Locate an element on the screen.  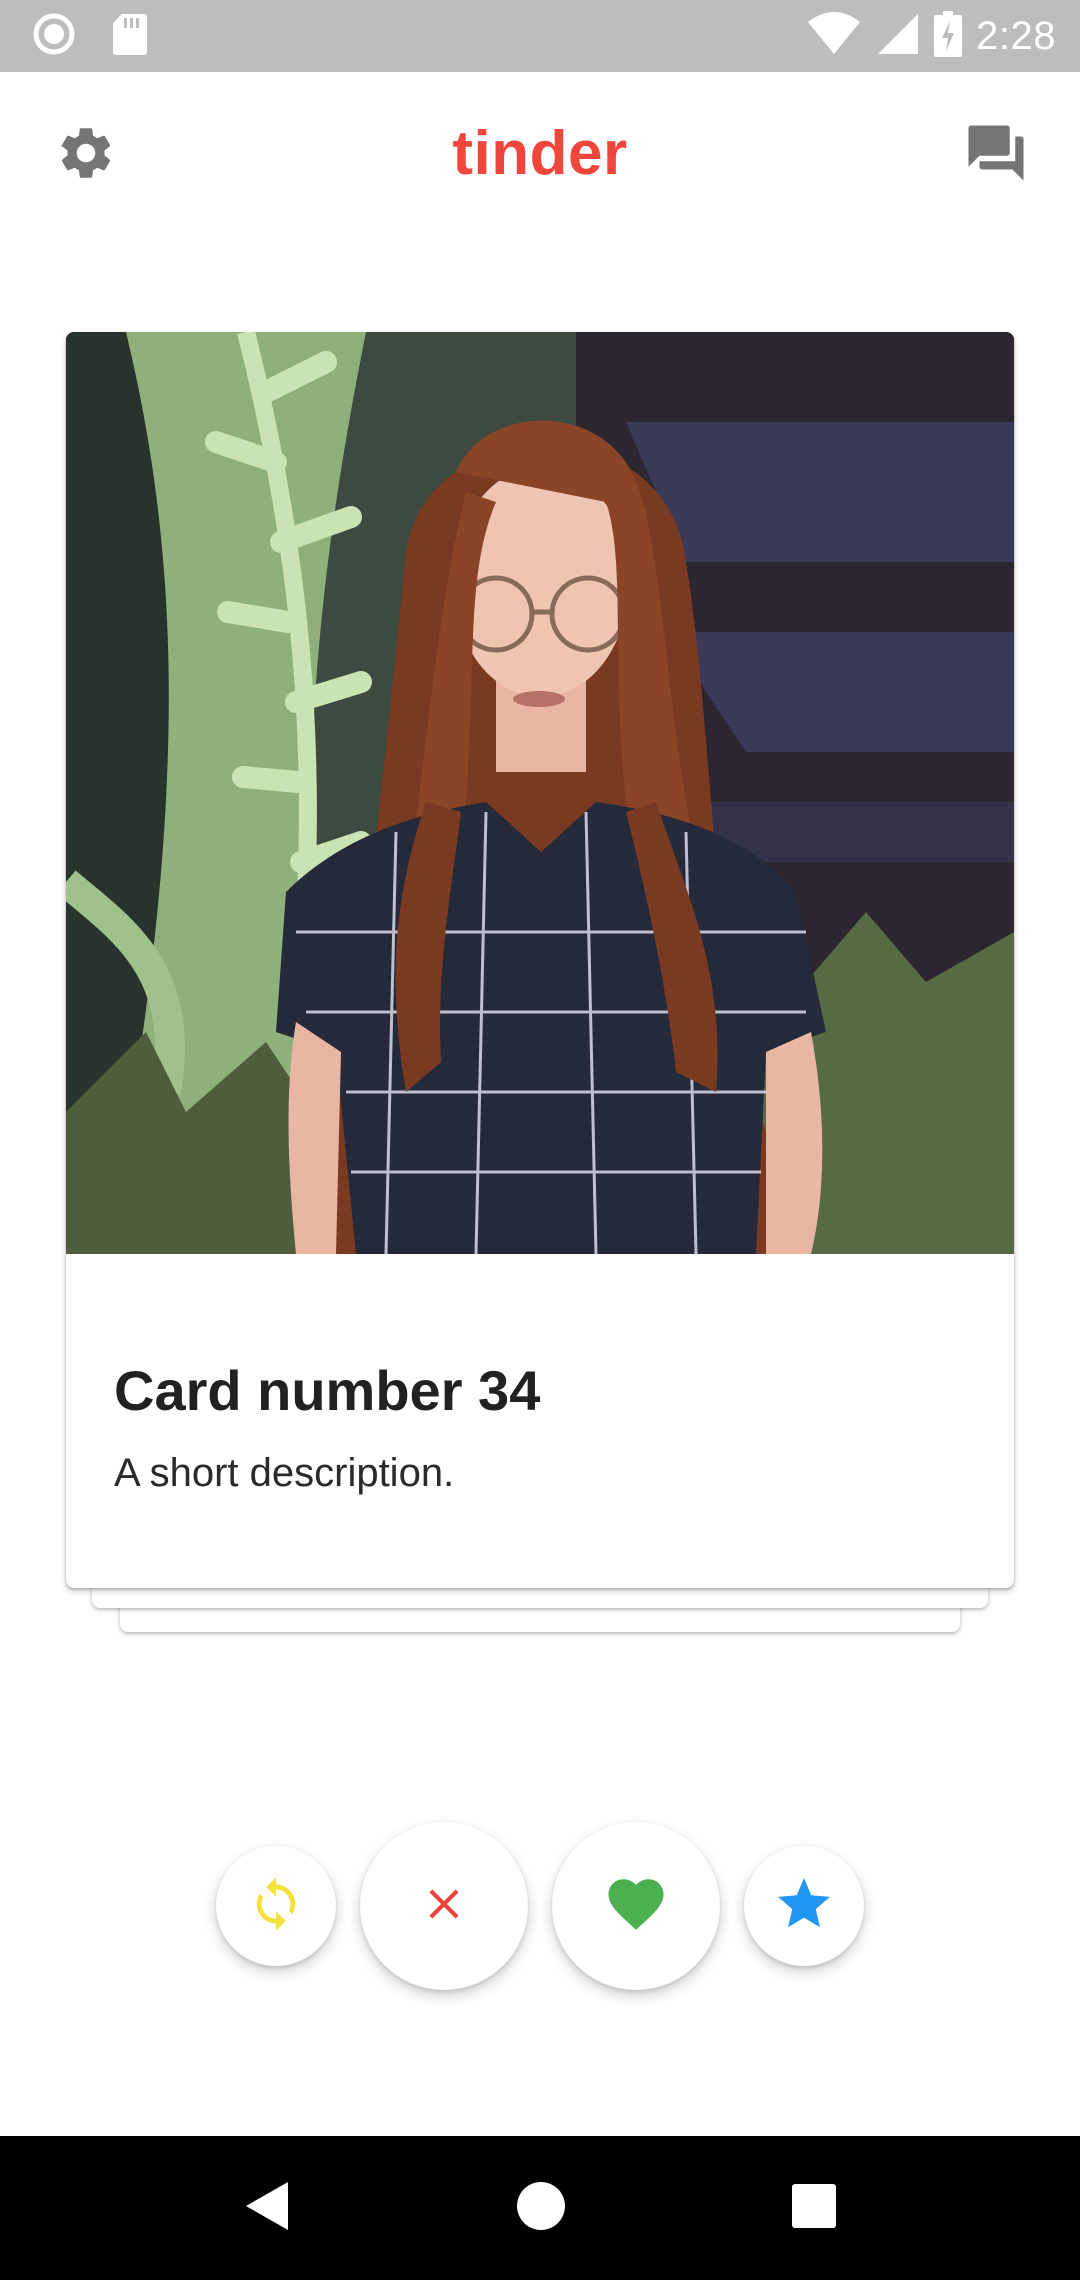
rewind-button is located at coordinates (276, 1906).